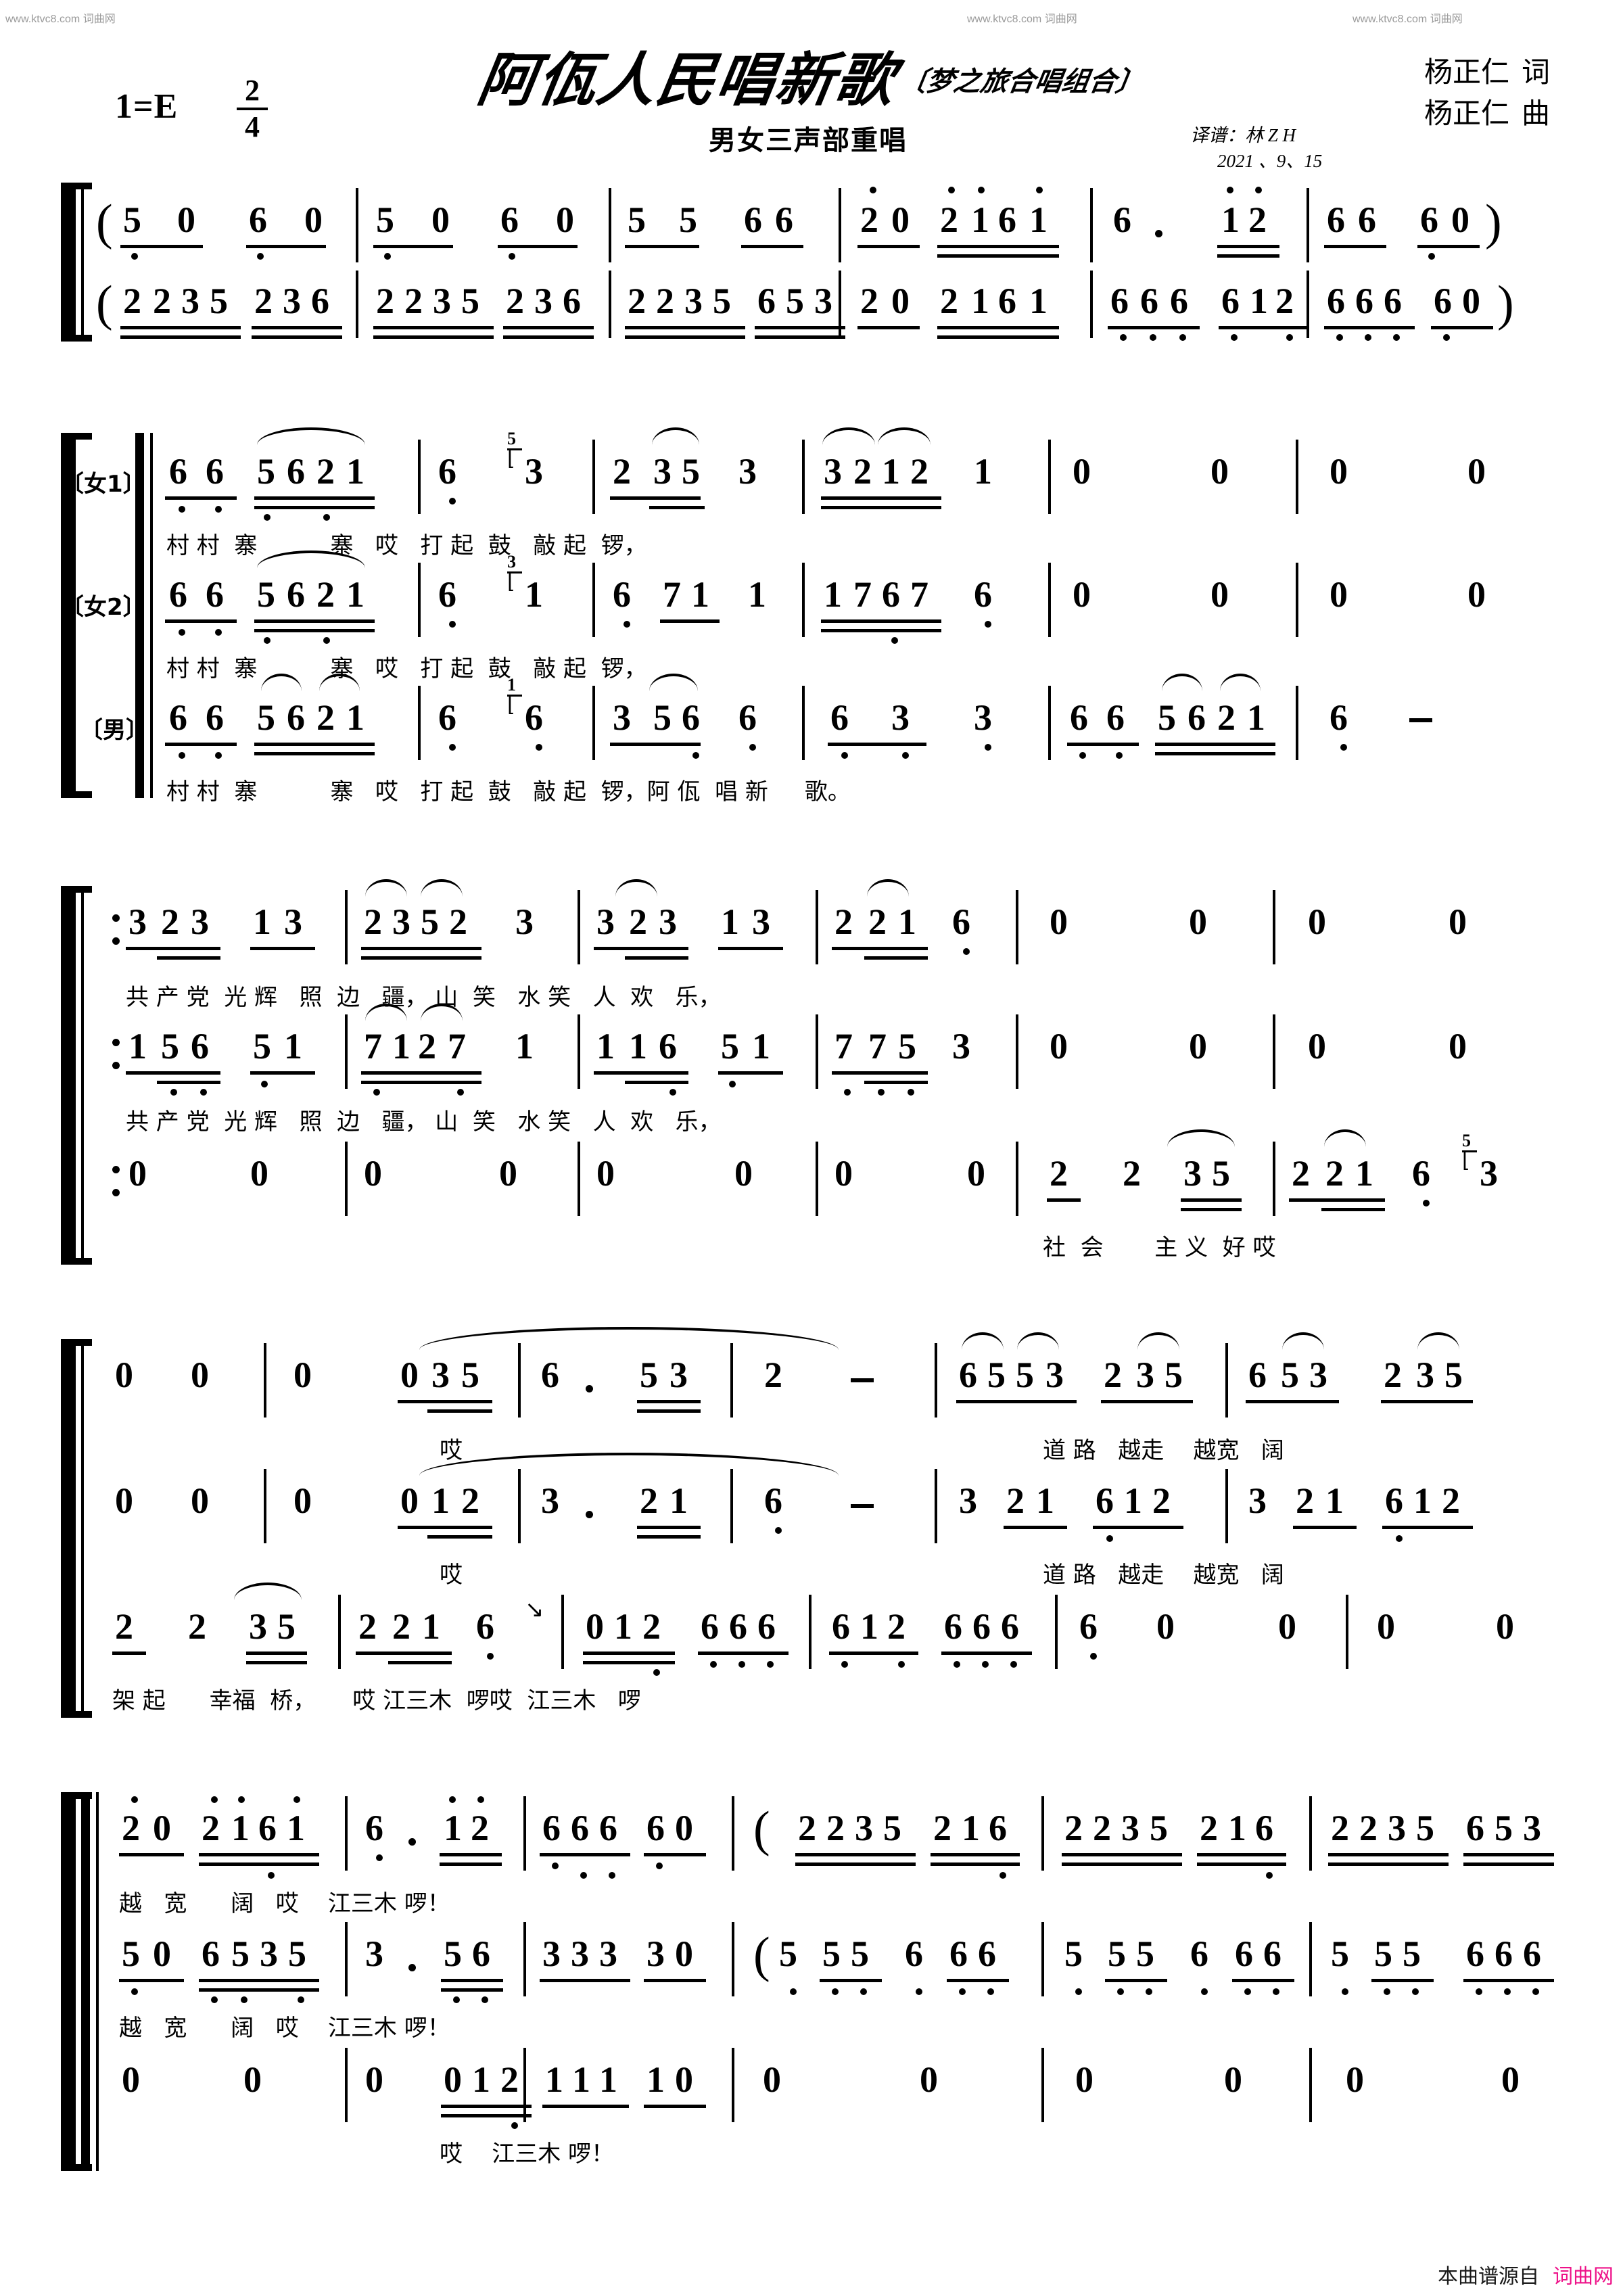  What do you see at coordinates (534, 1610) in the screenshot?
I see `breath-arrow: ↘` at bounding box center [534, 1610].